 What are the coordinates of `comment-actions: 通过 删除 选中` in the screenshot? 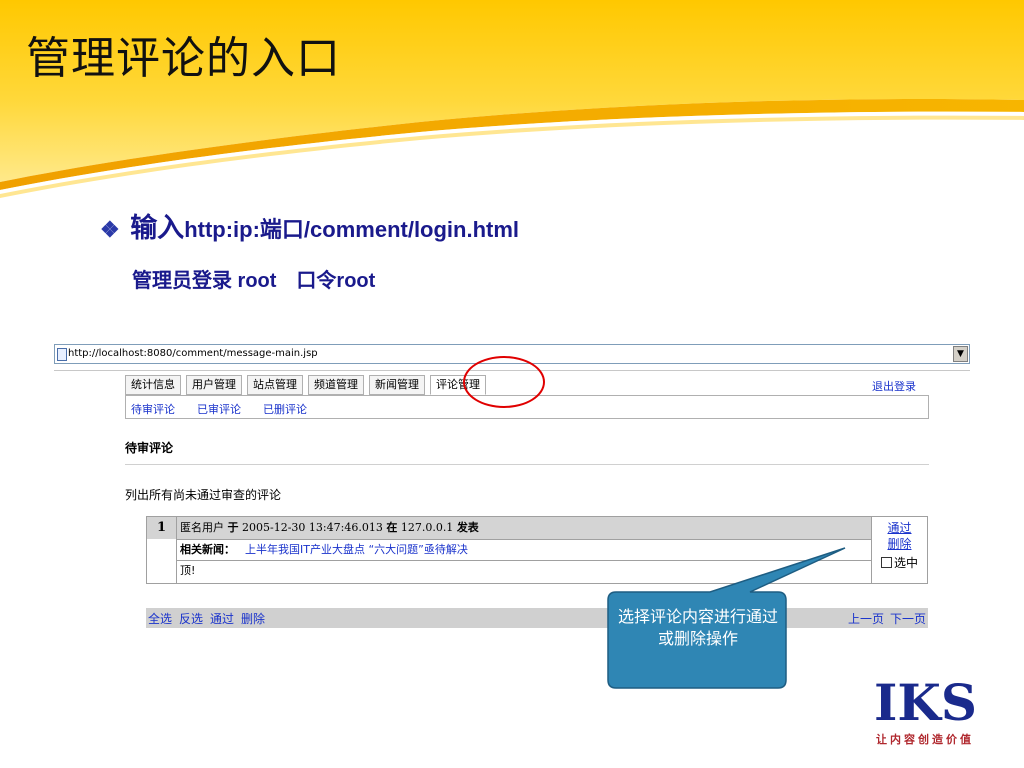 It's located at (899, 550).